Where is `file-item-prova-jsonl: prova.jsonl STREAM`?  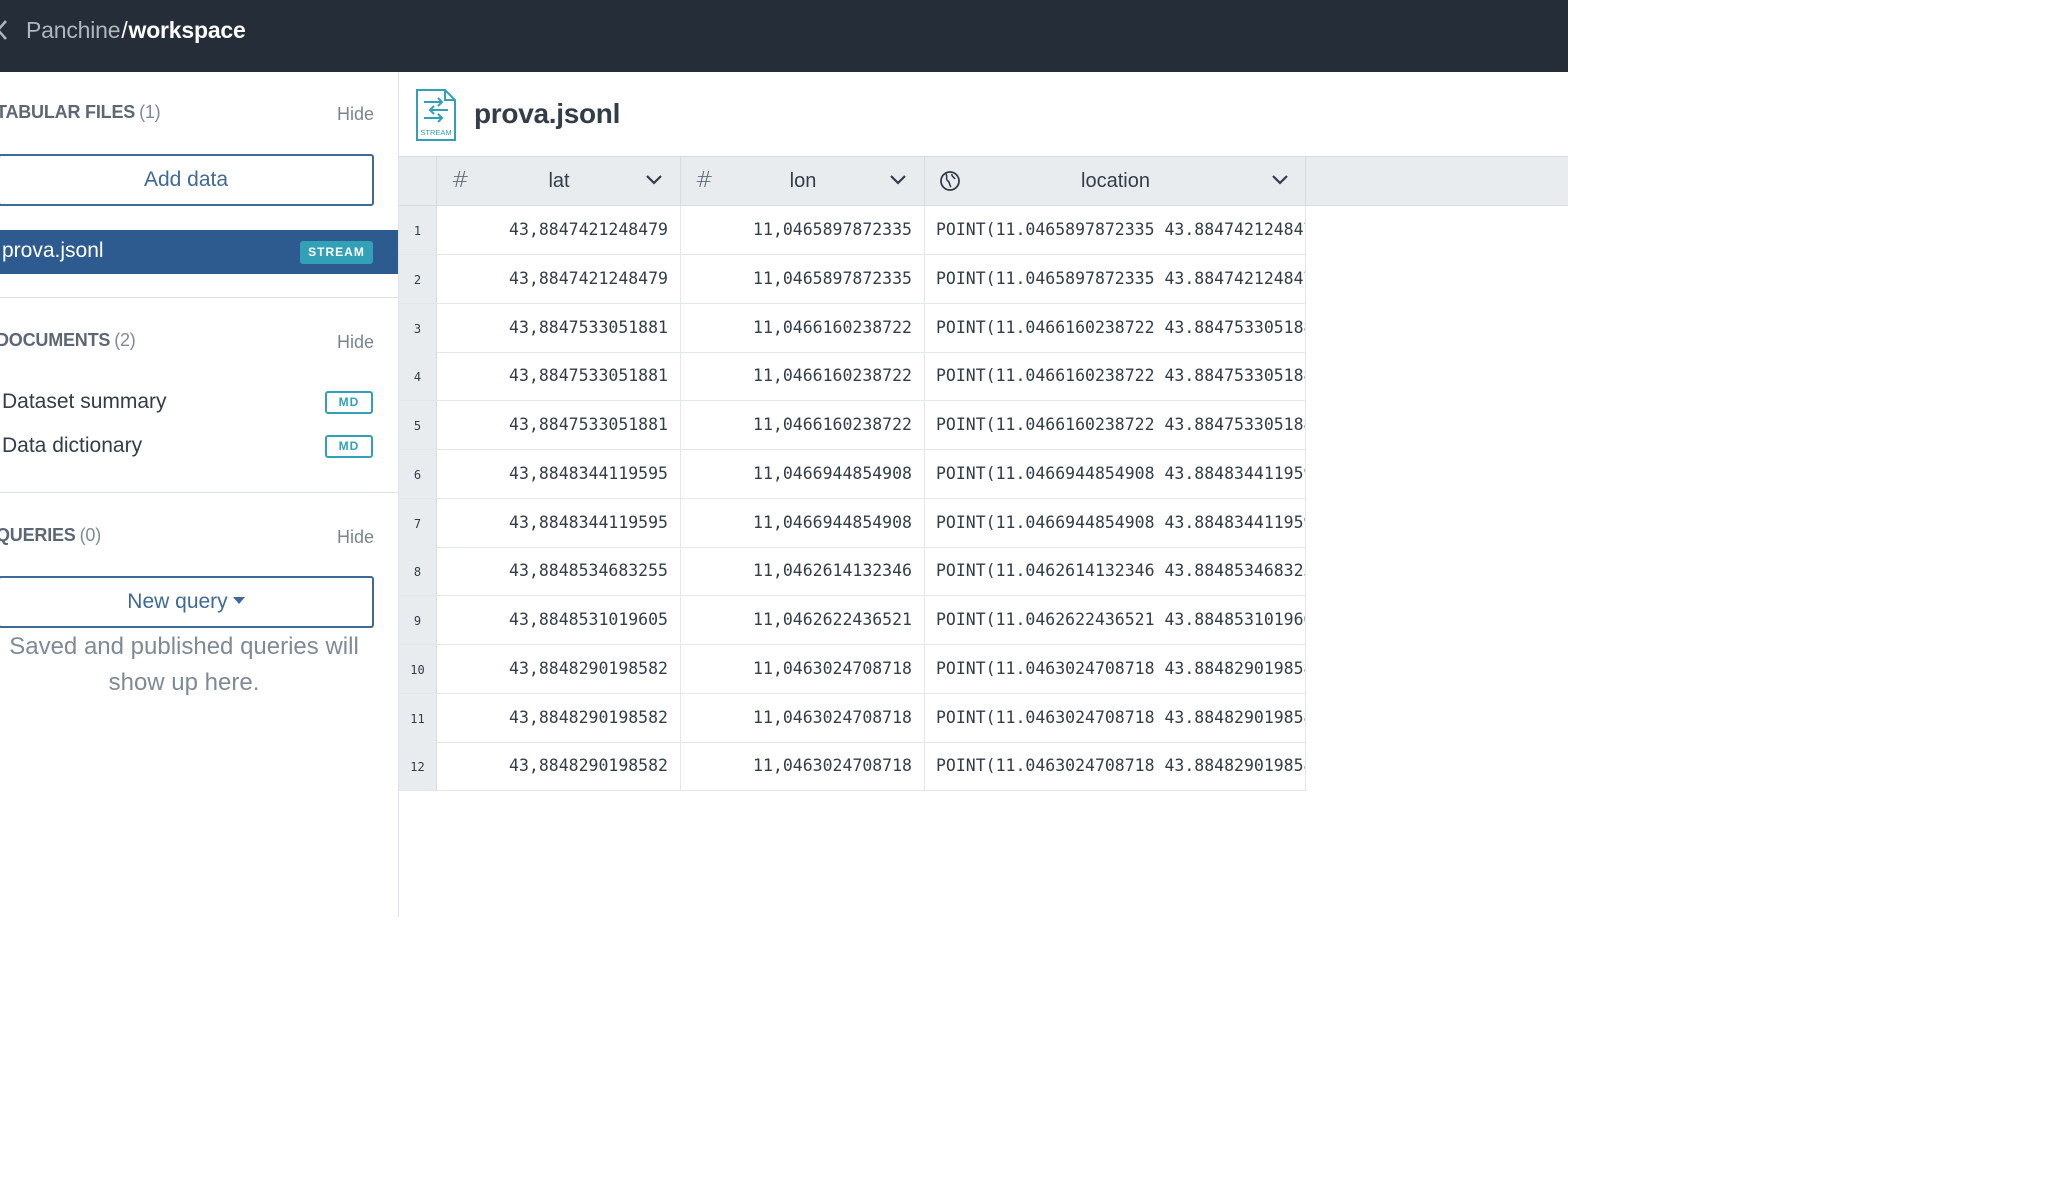 file-item-prova-jsonl: prova.jsonl STREAM is located at coordinates (199, 252).